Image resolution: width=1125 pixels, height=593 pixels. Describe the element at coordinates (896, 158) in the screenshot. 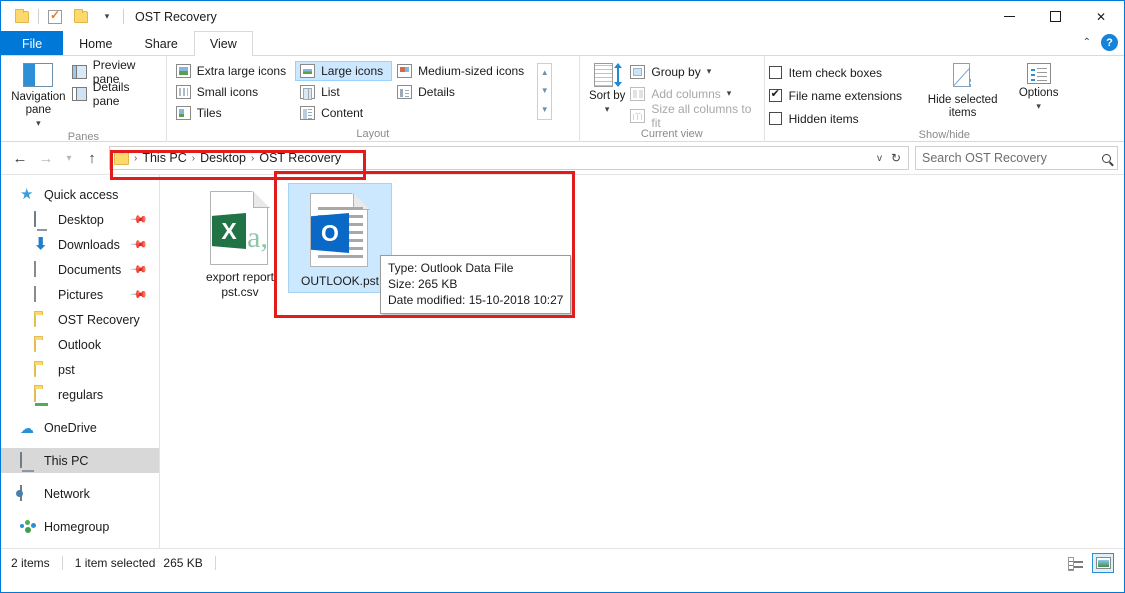

I see `refresh-icon: ↻` at that location.